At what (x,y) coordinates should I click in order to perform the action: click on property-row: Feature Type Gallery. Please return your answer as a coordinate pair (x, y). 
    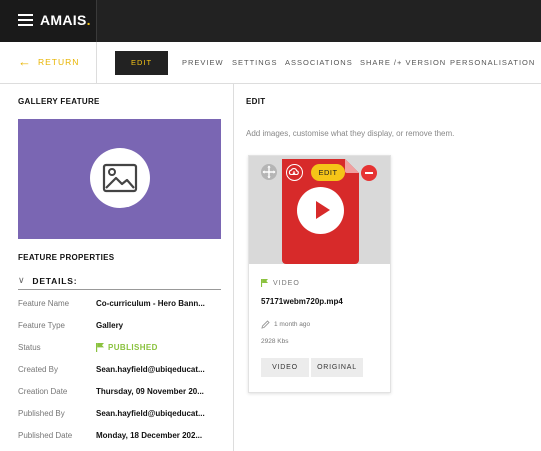
    Looking at the image, I should click on (123, 328).